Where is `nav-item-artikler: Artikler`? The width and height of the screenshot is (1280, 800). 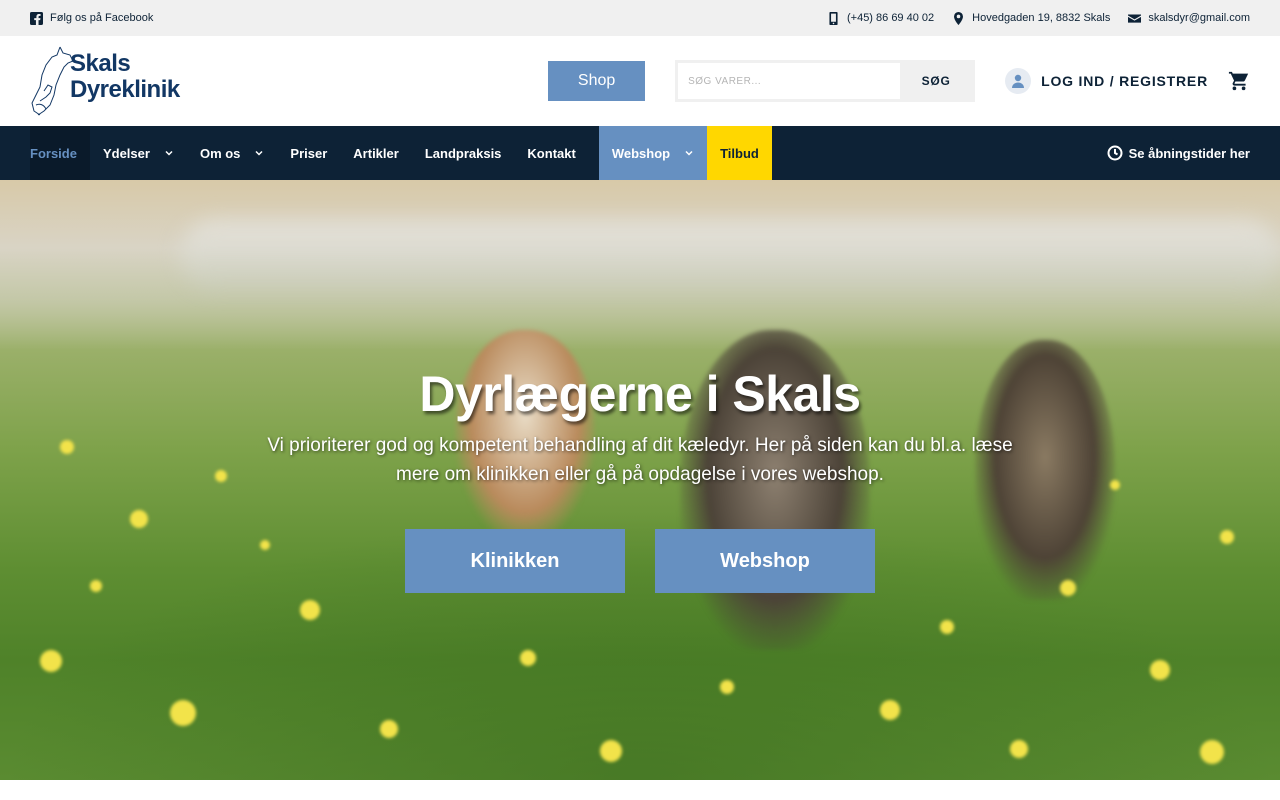
nav-item-artikler: Artikler is located at coordinates (376, 153).